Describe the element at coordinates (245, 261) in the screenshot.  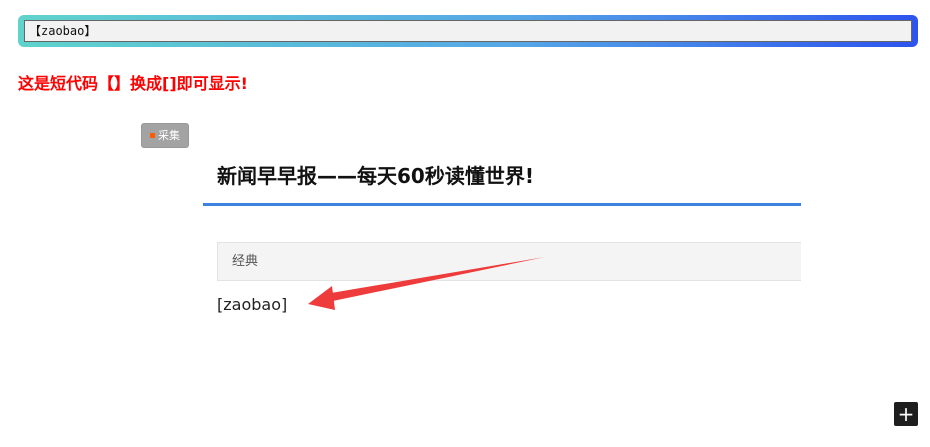
I see `category-label: 经典` at that location.